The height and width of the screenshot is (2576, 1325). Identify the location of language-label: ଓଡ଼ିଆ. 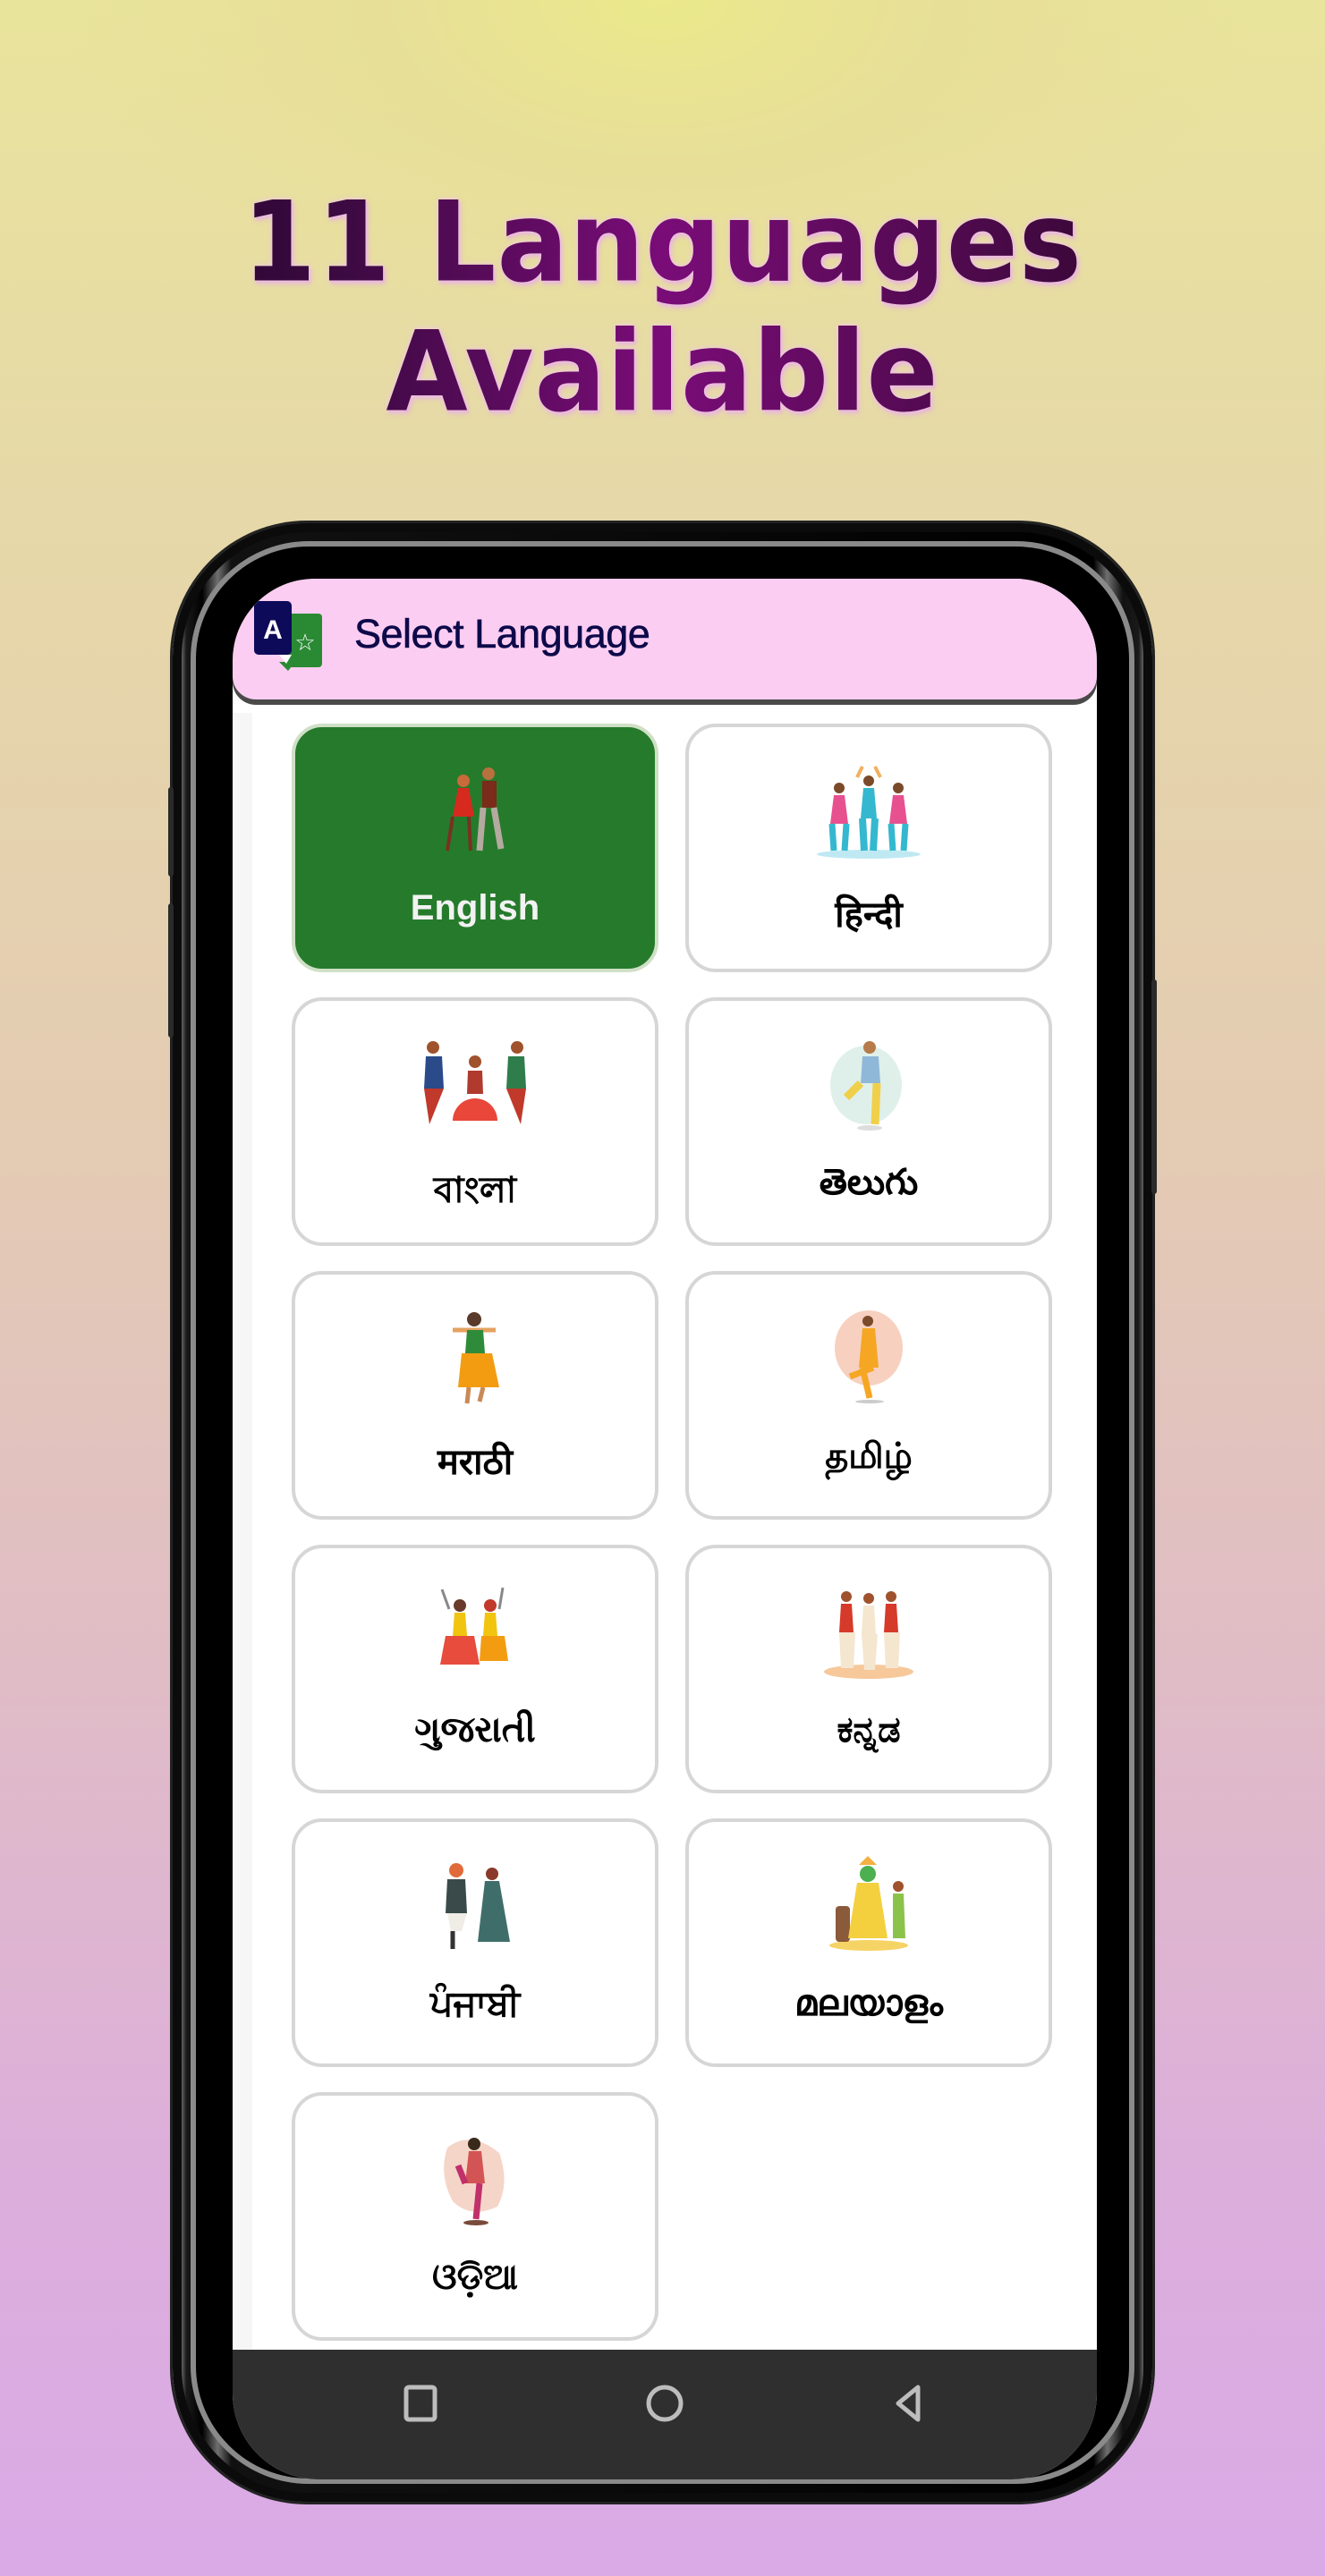
(475, 2277).